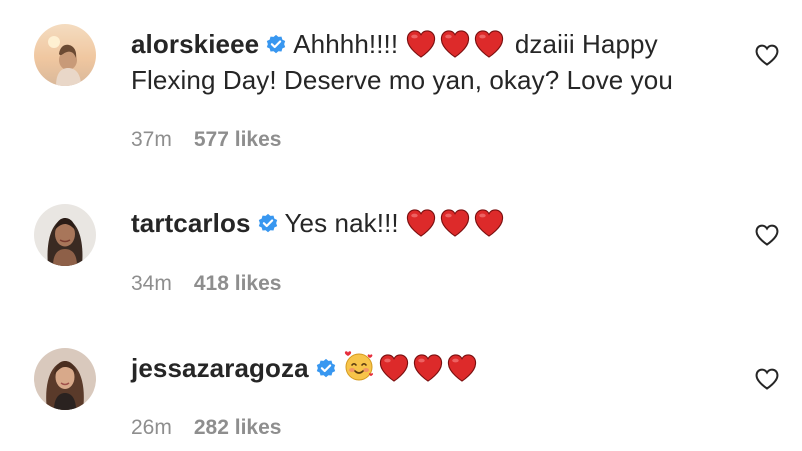 The height and width of the screenshot is (451, 802). Describe the element at coordinates (220, 368) in the screenshot. I see `username: jessazaragoza` at that location.